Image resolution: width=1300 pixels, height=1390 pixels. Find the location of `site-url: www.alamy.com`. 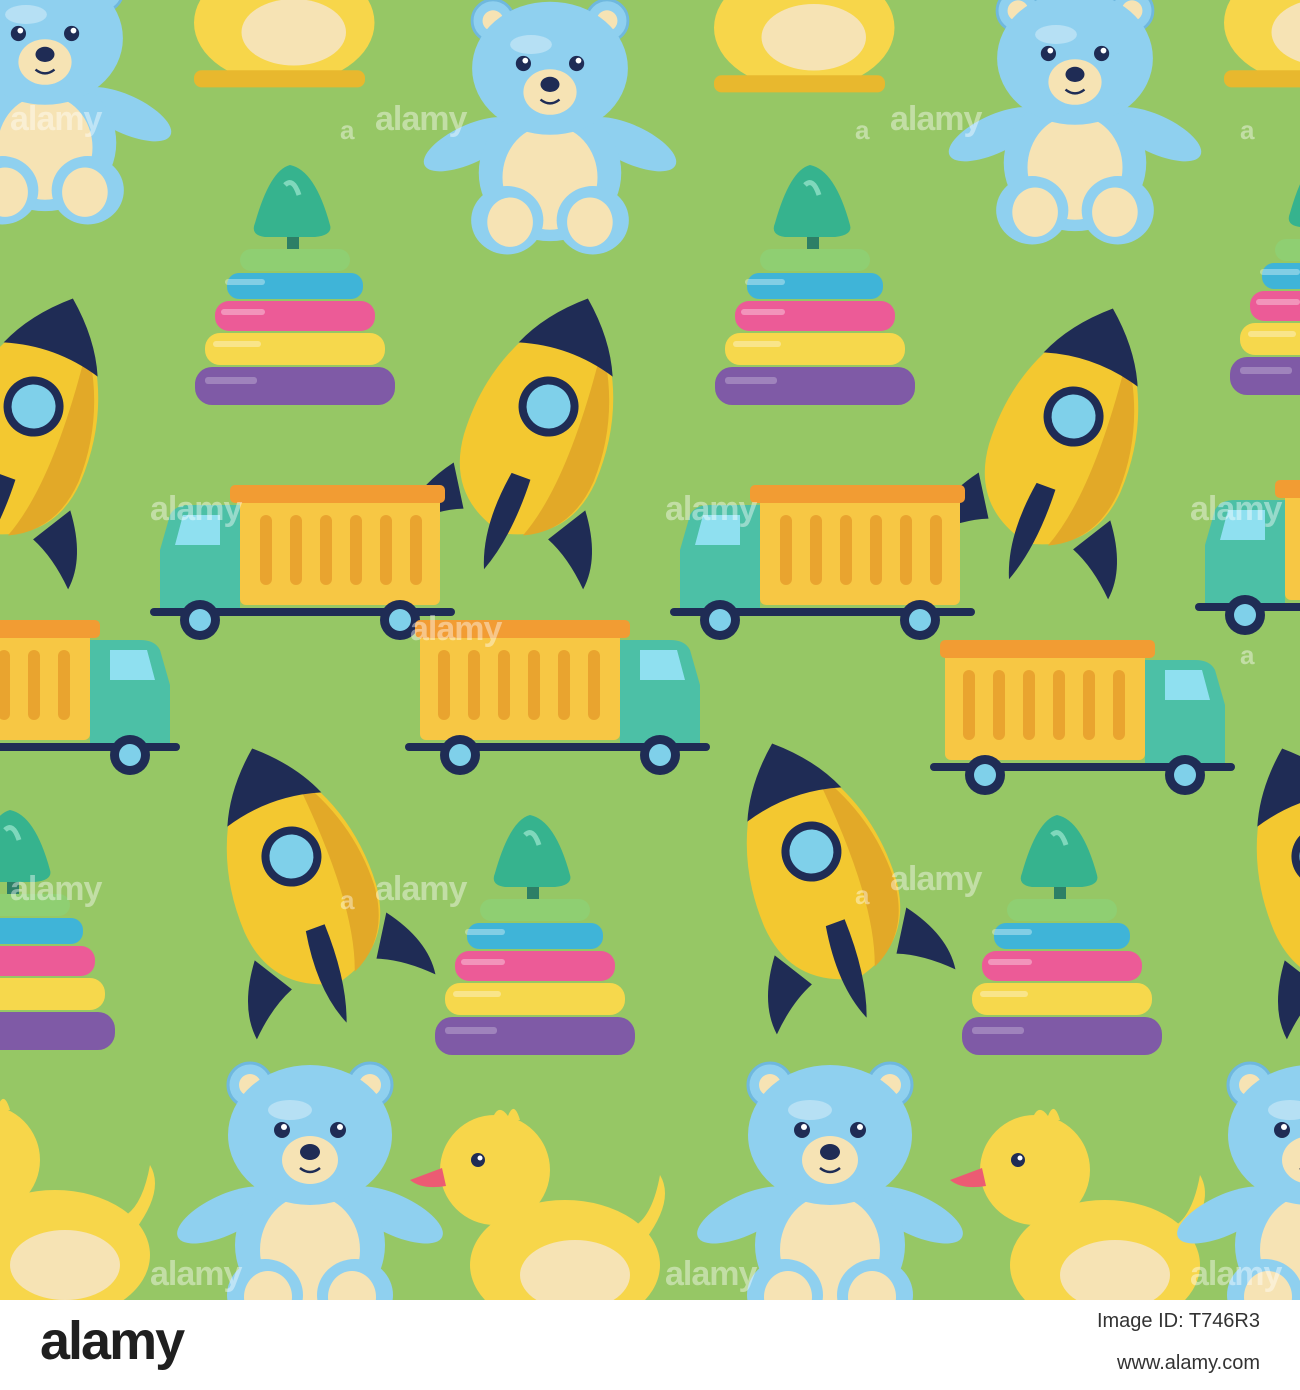

site-url: www.alamy.com is located at coordinates (1188, 1363).